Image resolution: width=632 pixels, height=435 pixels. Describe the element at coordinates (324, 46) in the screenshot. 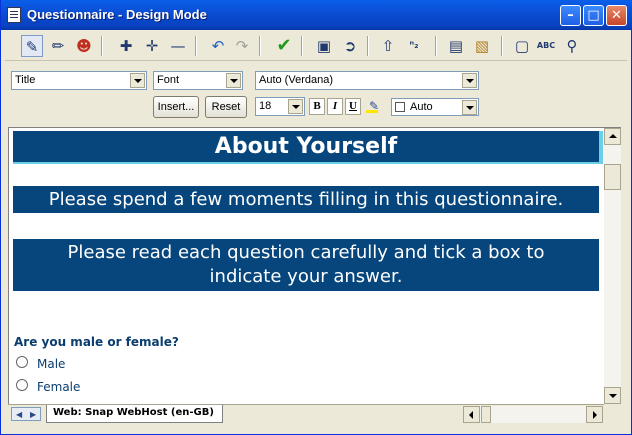

I see `properties-icon: ▣` at that location.